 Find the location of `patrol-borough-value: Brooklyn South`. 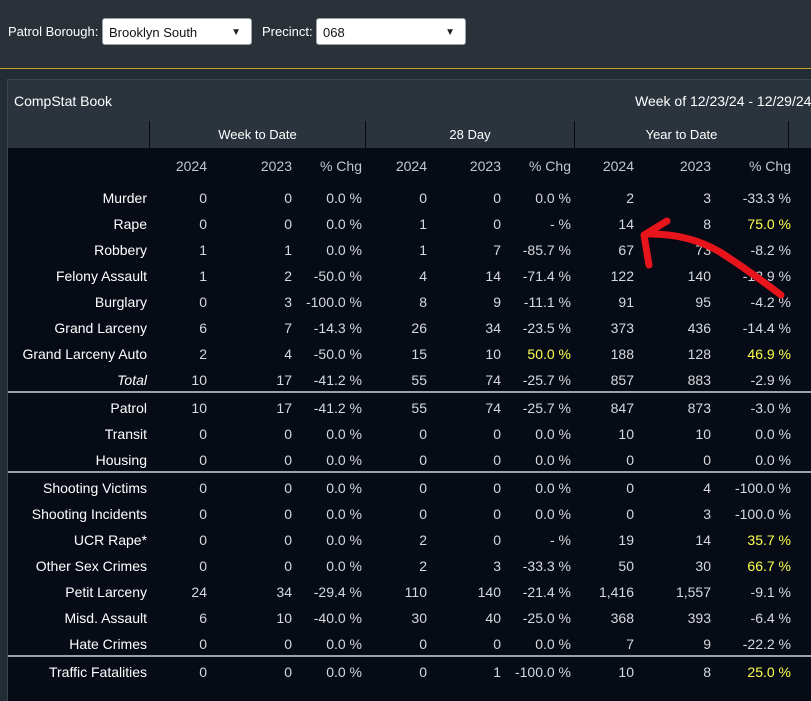

patrol-borough-value: Brooklyn South is located at coordinates (153, 32).